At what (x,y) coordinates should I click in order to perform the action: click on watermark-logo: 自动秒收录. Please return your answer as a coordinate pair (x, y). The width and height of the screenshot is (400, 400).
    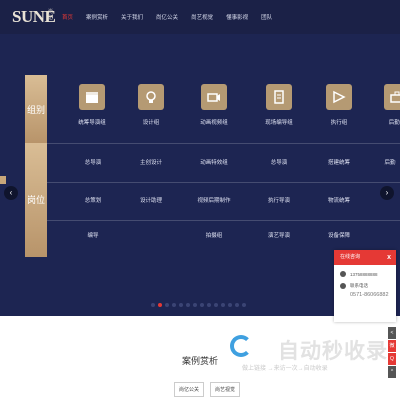
    Looking at the image, I should click on (310, 348).